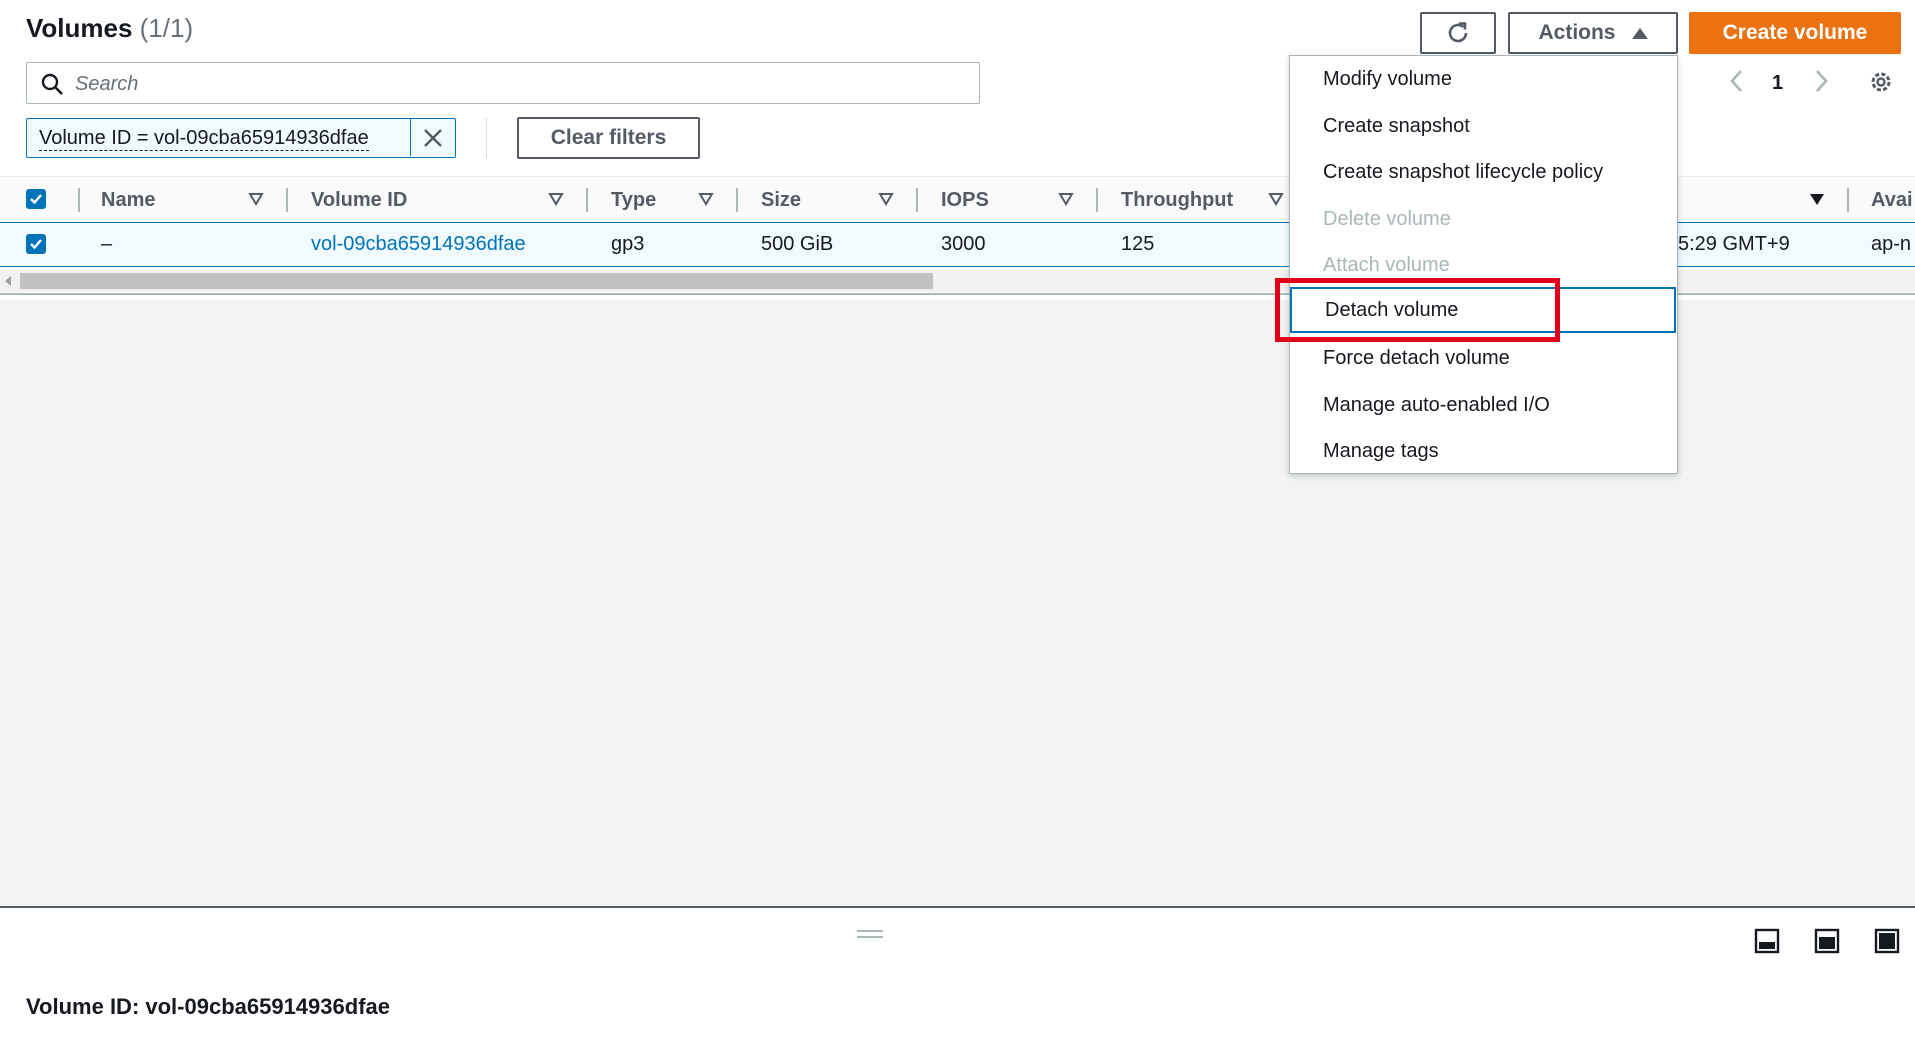 The height and width of the screenshot is (1037, 1915). I want to click on column-header-label: Avai, so click(1892, 199).